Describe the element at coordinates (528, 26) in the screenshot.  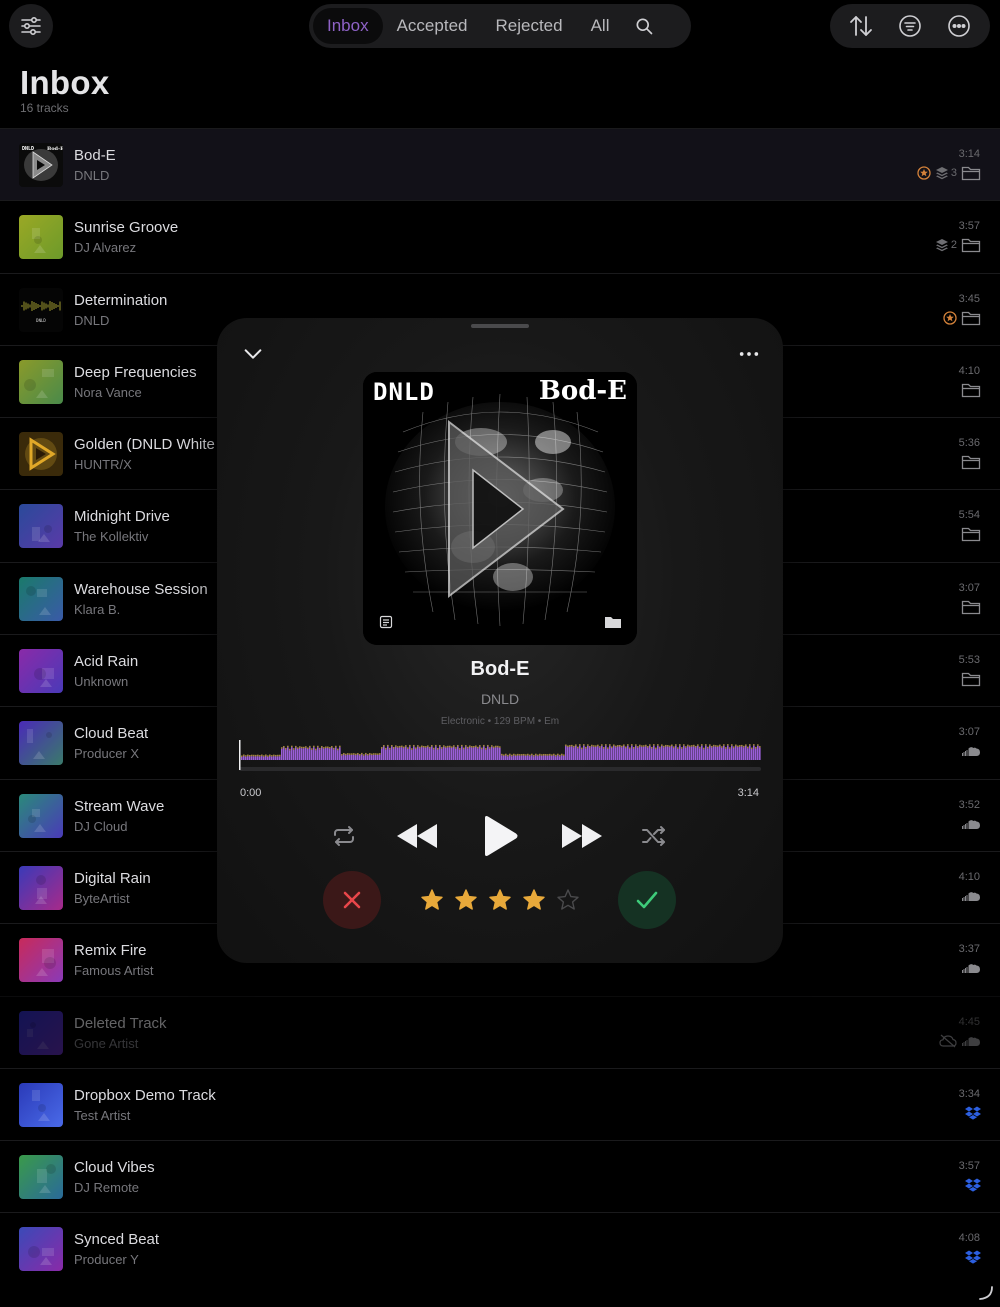
I see `tab-rejected: Rejected` at that location.